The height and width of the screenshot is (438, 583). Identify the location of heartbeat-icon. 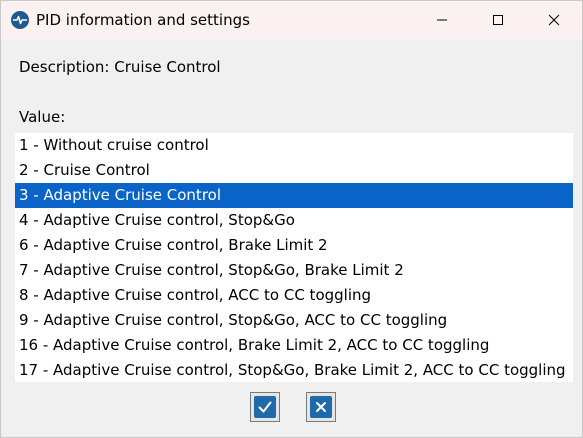
(20, 20).